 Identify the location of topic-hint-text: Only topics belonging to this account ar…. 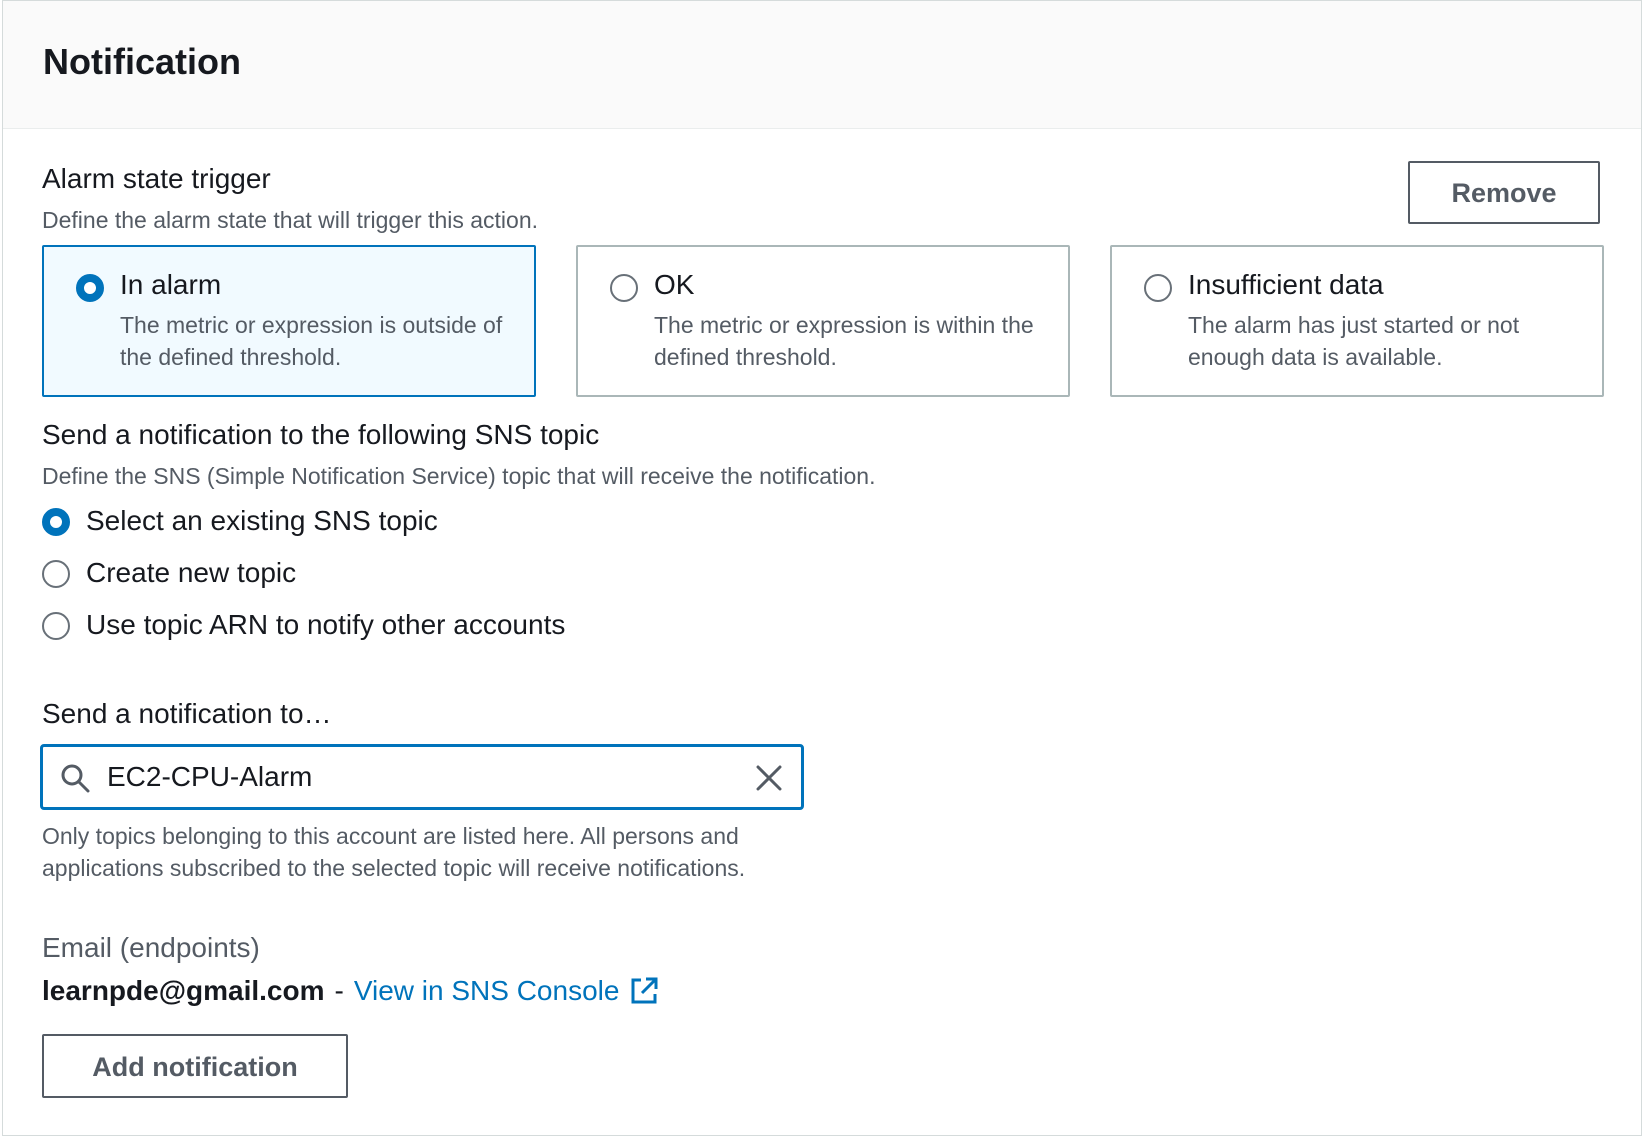
(394, 852).